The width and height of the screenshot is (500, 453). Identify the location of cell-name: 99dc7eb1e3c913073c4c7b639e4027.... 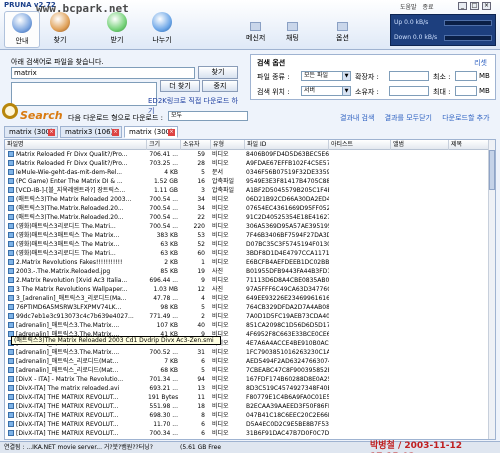
(76, 316).